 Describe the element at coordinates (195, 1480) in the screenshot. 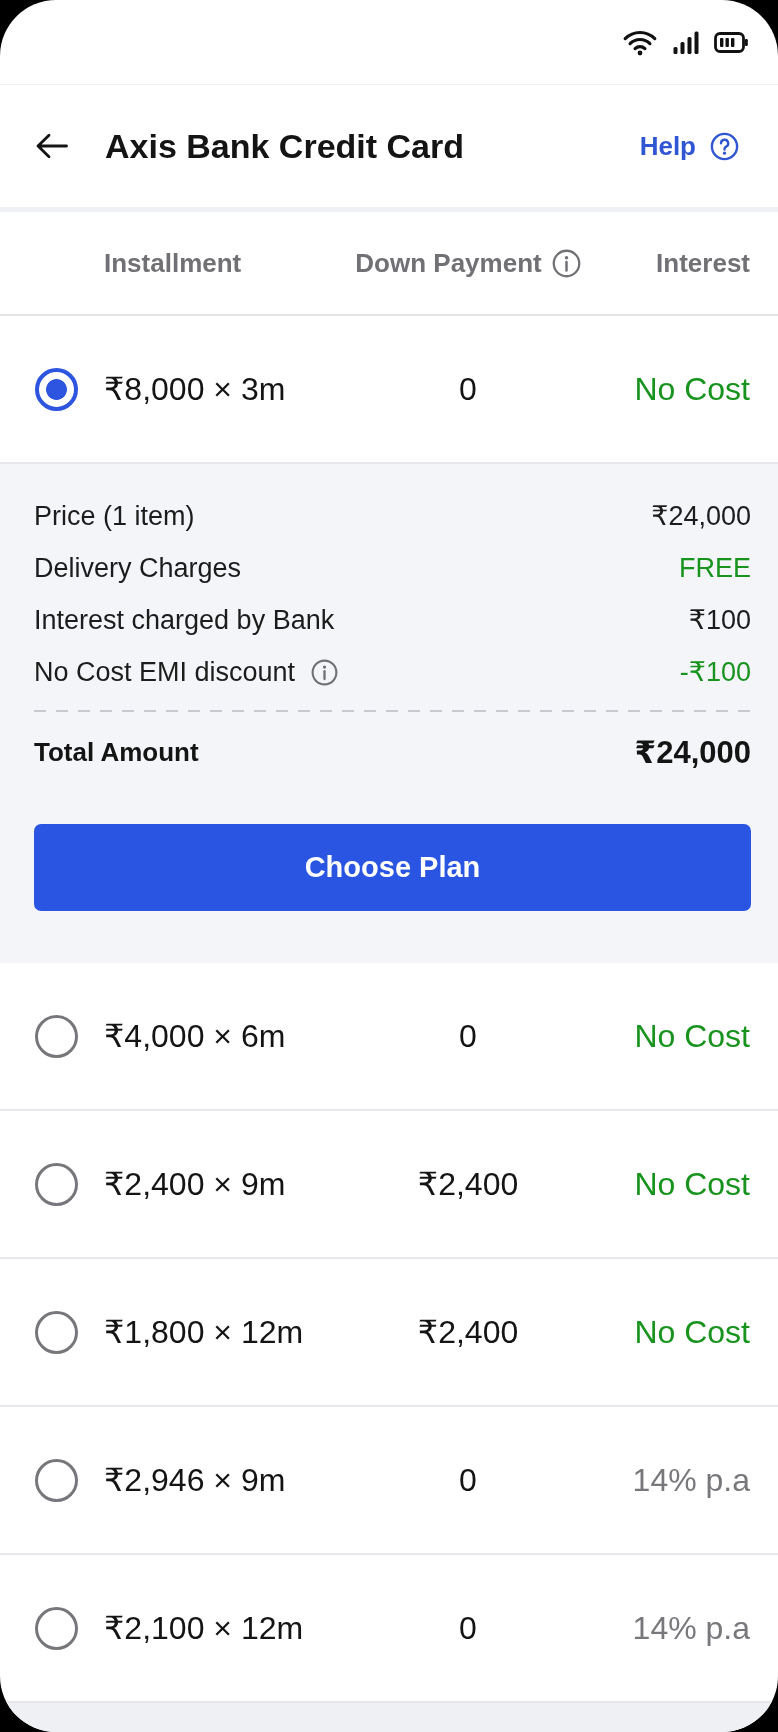

I see `installment-amount: ₹2,946 × 9m` at that location.